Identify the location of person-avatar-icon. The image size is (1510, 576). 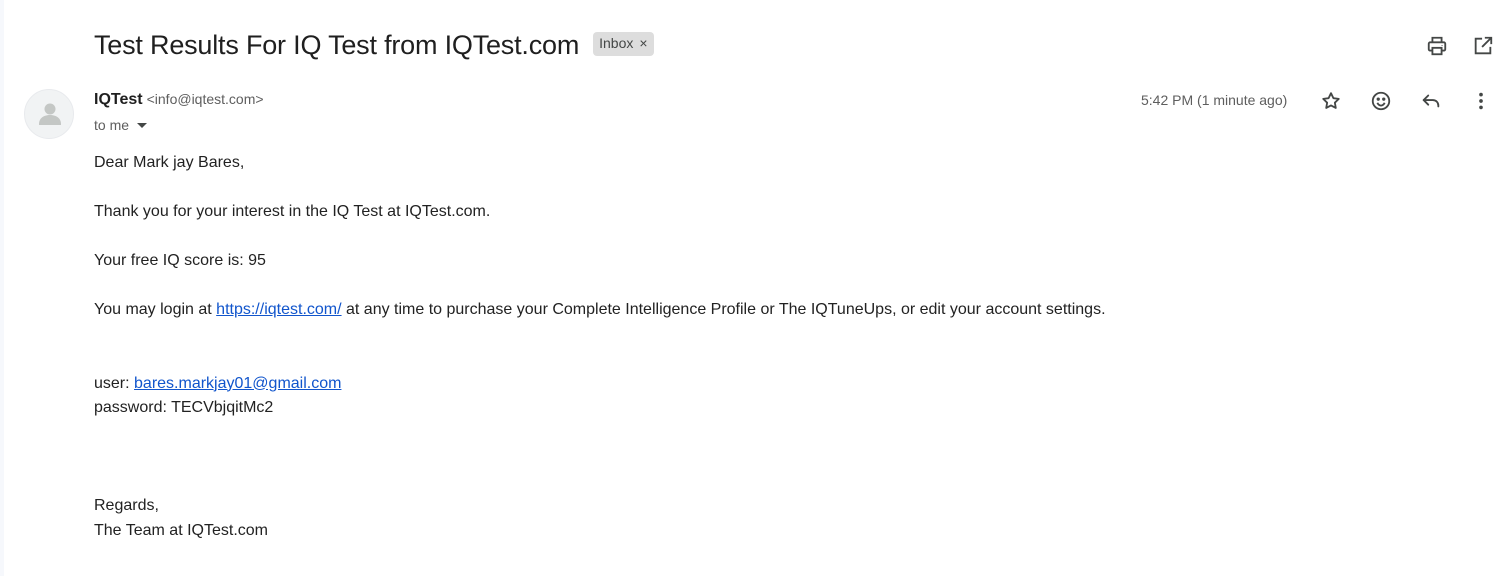
(50, 114).